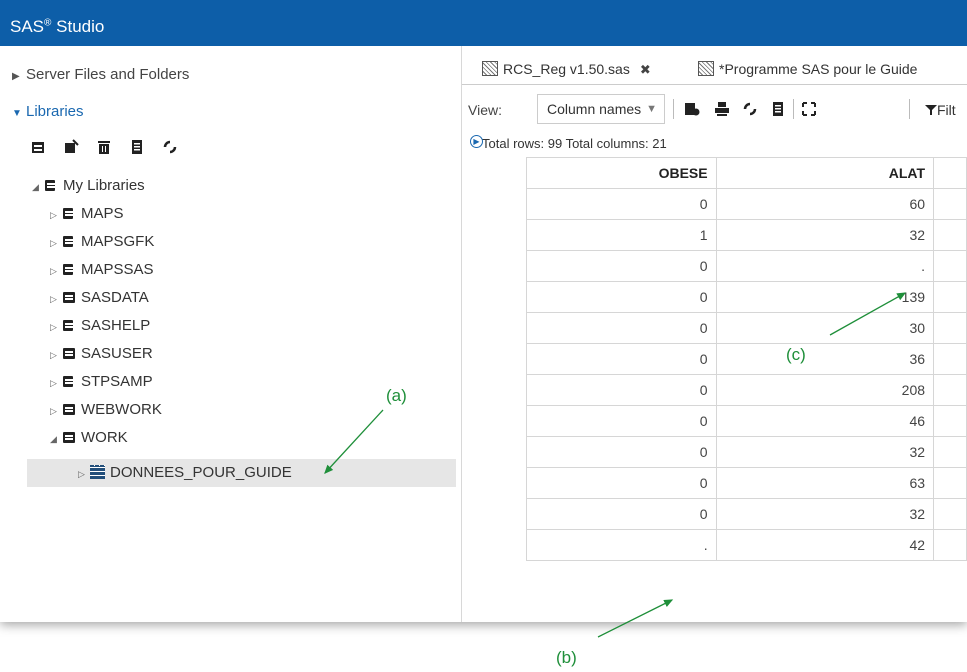  What do you see at coordinates (809, 109) in the screenshot?
I see `maximize-icon` at bounding box center [809, 109].